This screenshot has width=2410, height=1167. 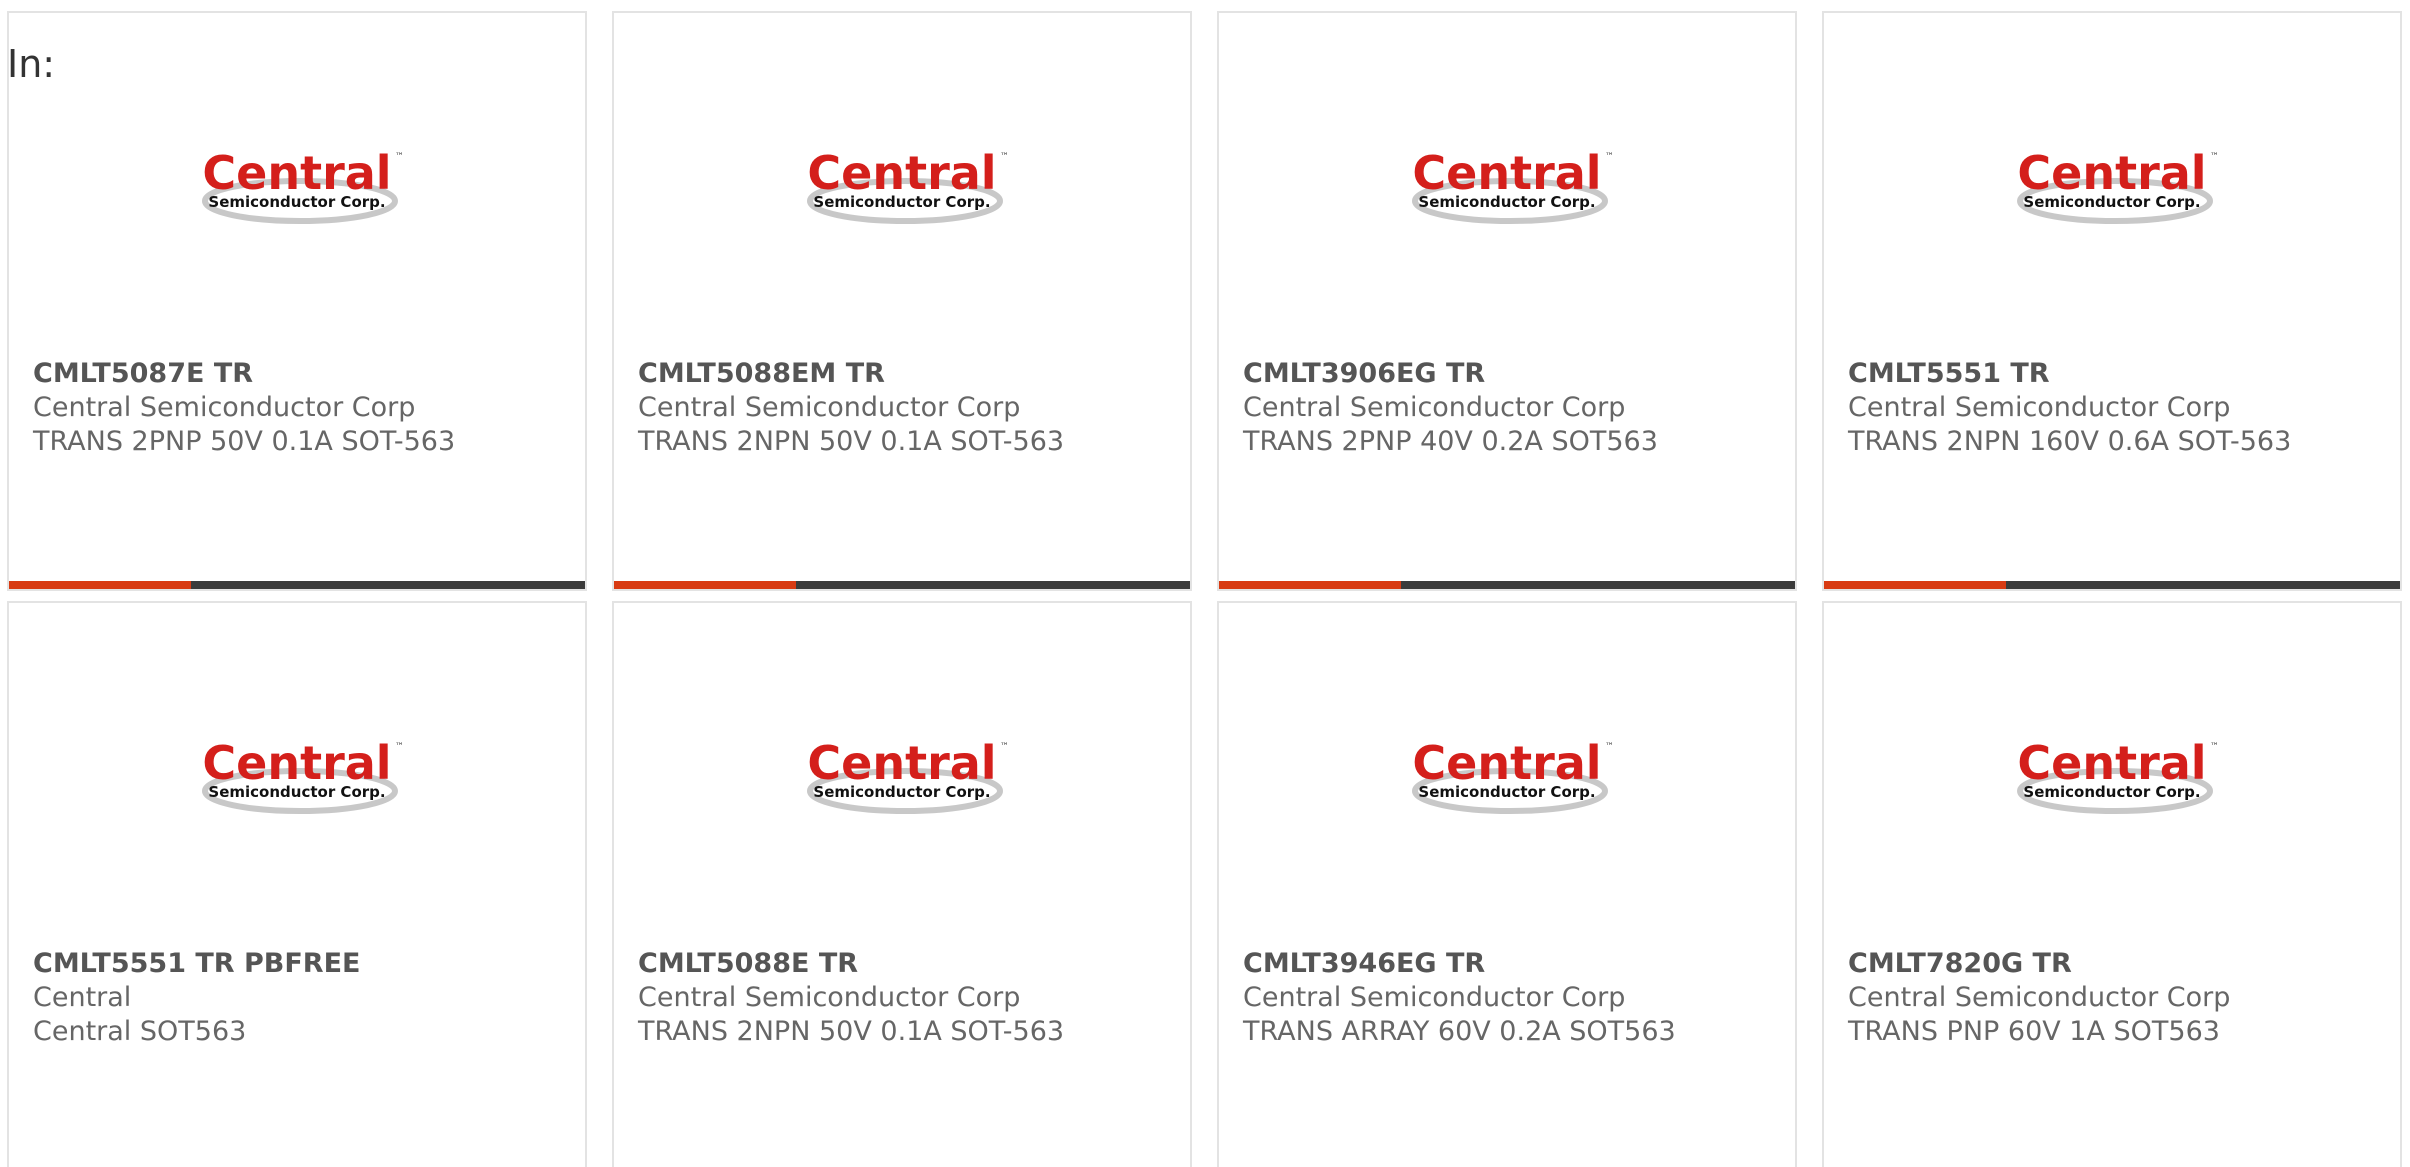 I want to click on part-number: CMLT3906EG TR, so click(x=1511, y=374).